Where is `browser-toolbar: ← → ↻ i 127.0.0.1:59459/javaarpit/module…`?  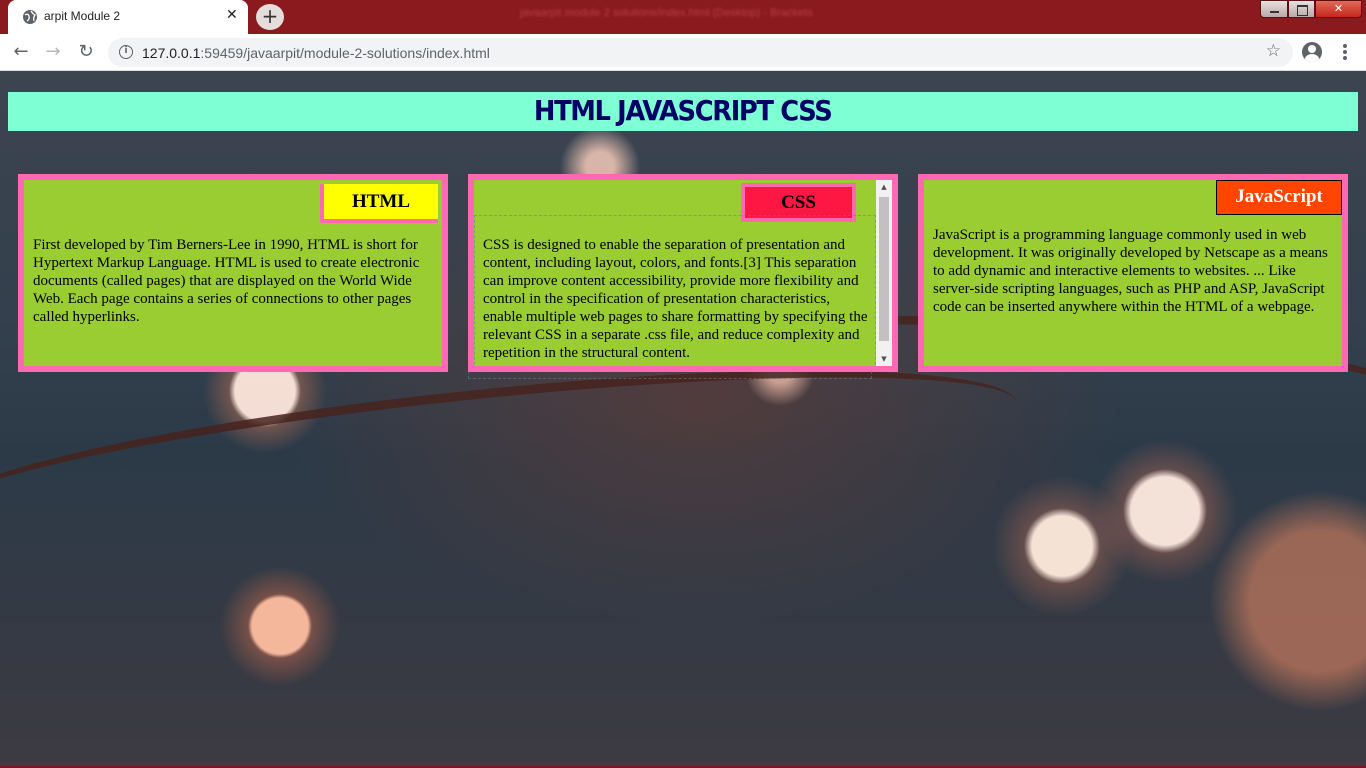 browser-toolbar: ← → ↻ i 127.0.0.1:59459/javaarpit/module… is located at coordinates (683, 52).